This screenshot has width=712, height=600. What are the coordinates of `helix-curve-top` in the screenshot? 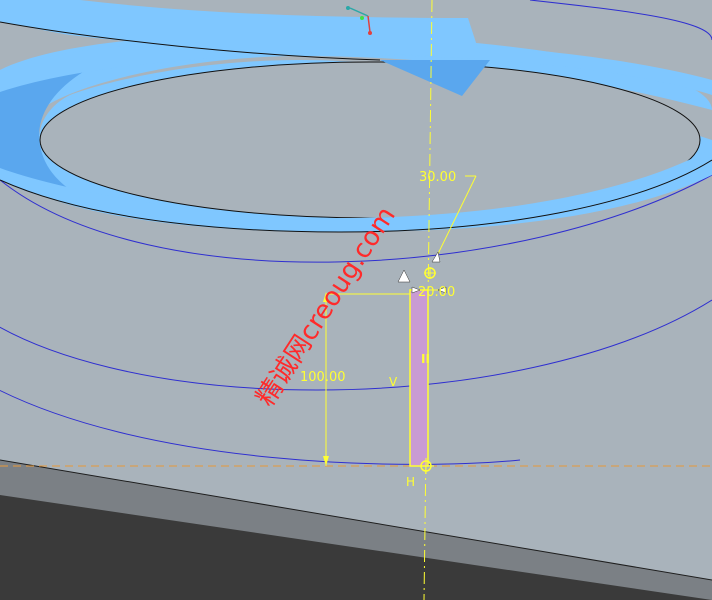 It's located at (620, 20).